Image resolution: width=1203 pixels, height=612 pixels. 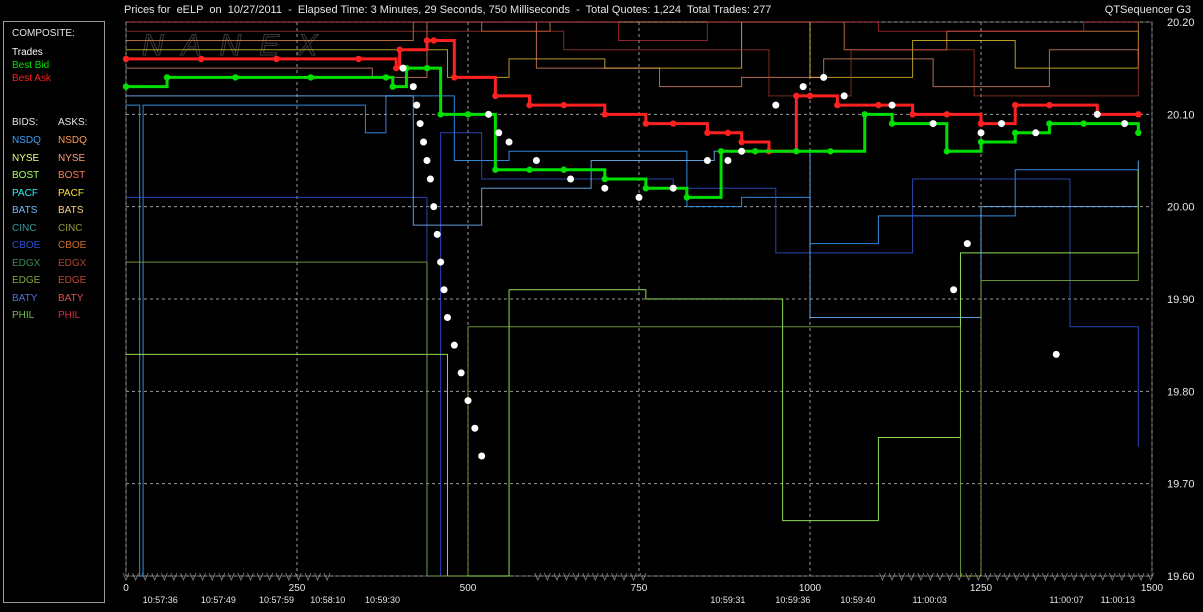 What do you see at coordinates (810, 588) in the screenshot?
I see `x-tick-label: 1000` at bounding box center [810, 588].